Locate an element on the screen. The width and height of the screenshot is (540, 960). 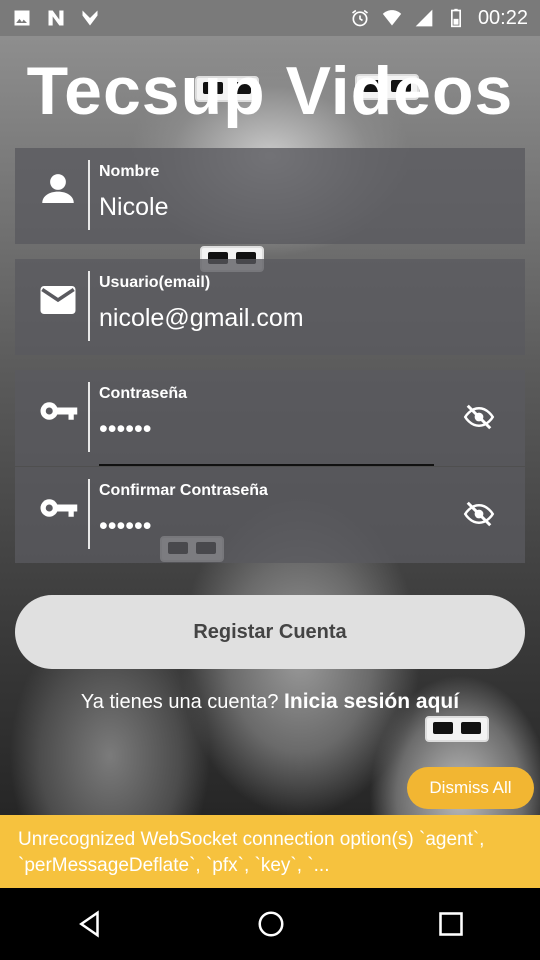
image-icon is located at coordinates (22, 18).